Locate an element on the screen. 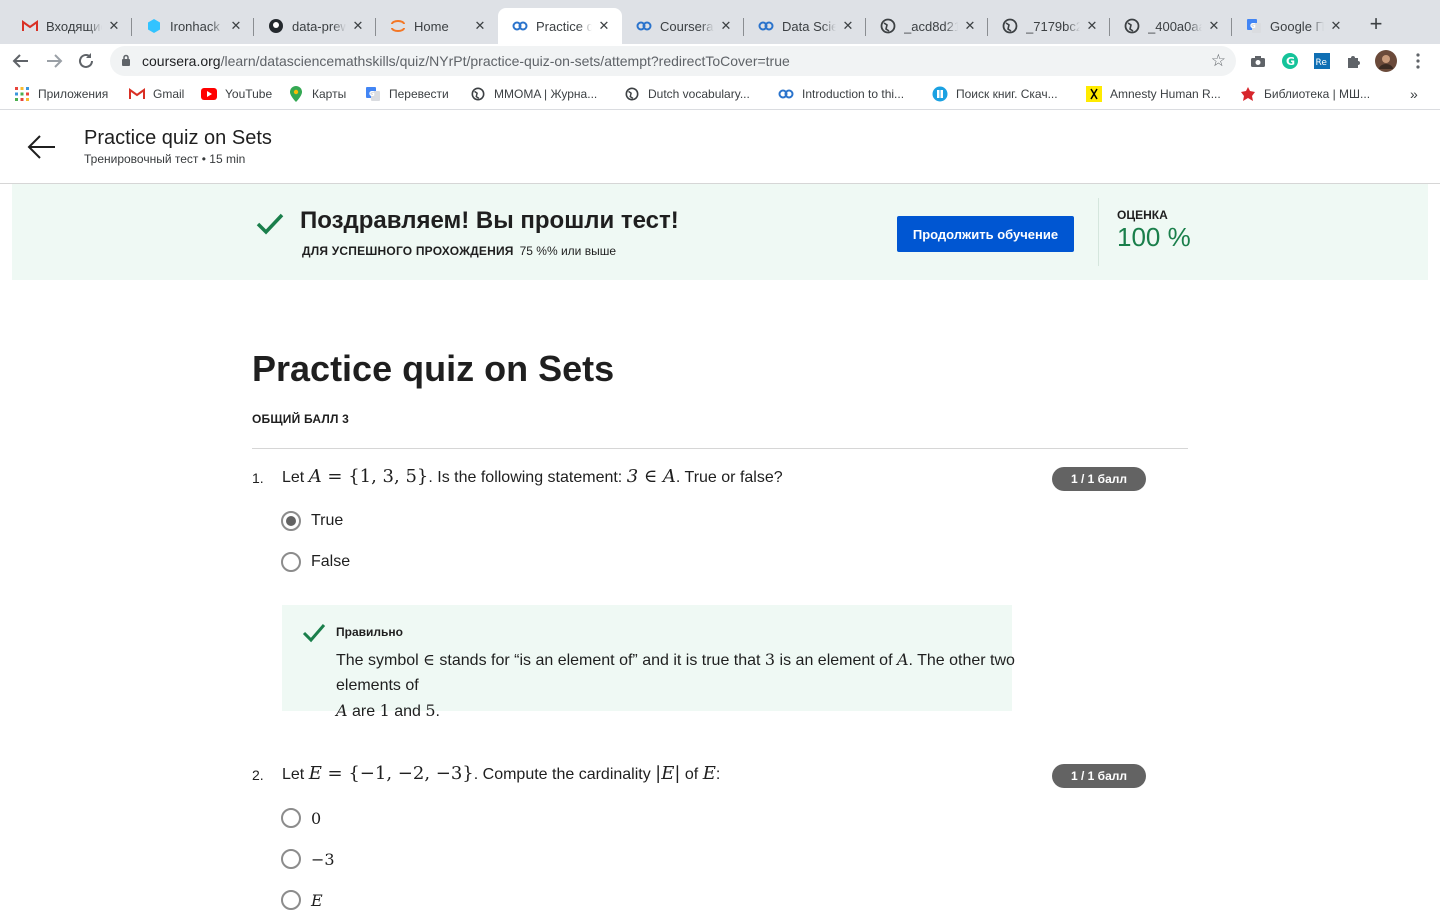  pass-value: 75 %% или выше is located at coordinates (567, 251).